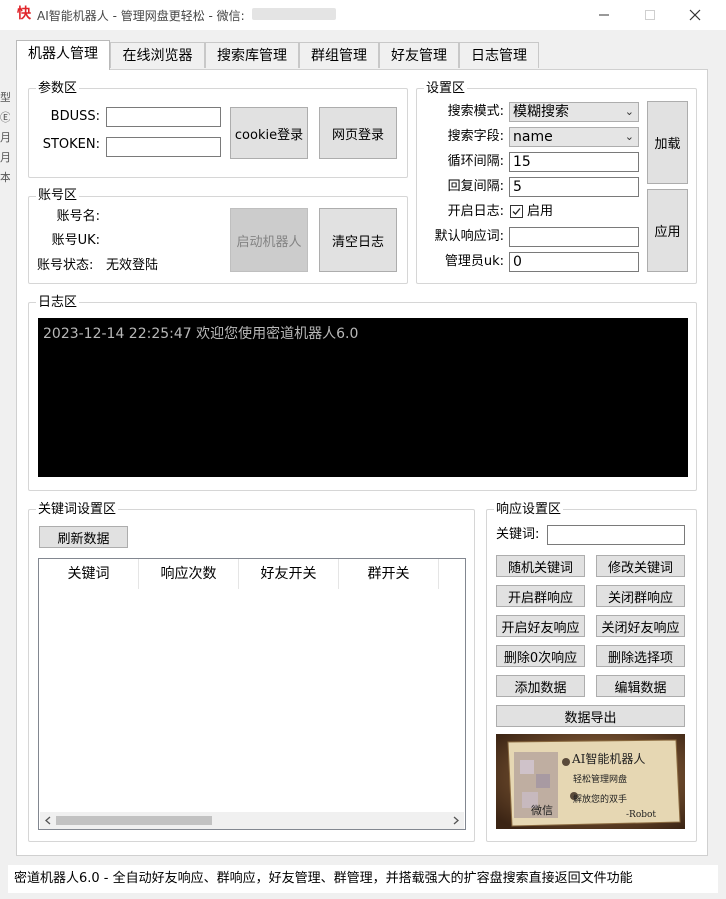  Describe the element at coordinates (541, 112) in the screenshot. I see `search-mode-value: 模糊搜索` at that location.